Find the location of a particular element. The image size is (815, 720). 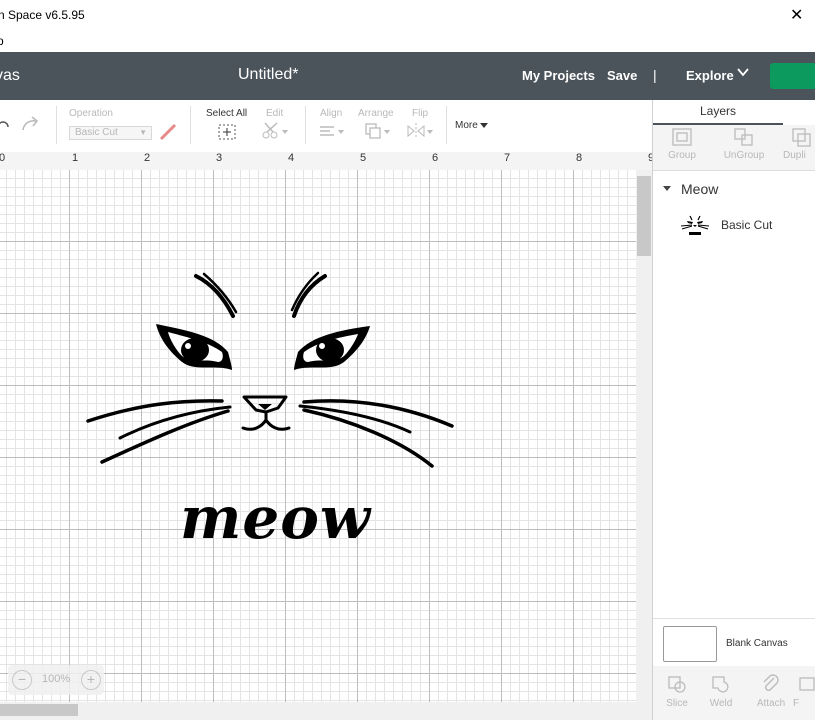

layers-toolbar: Group UnGroup Dupli is located at coordinates (734, 148).